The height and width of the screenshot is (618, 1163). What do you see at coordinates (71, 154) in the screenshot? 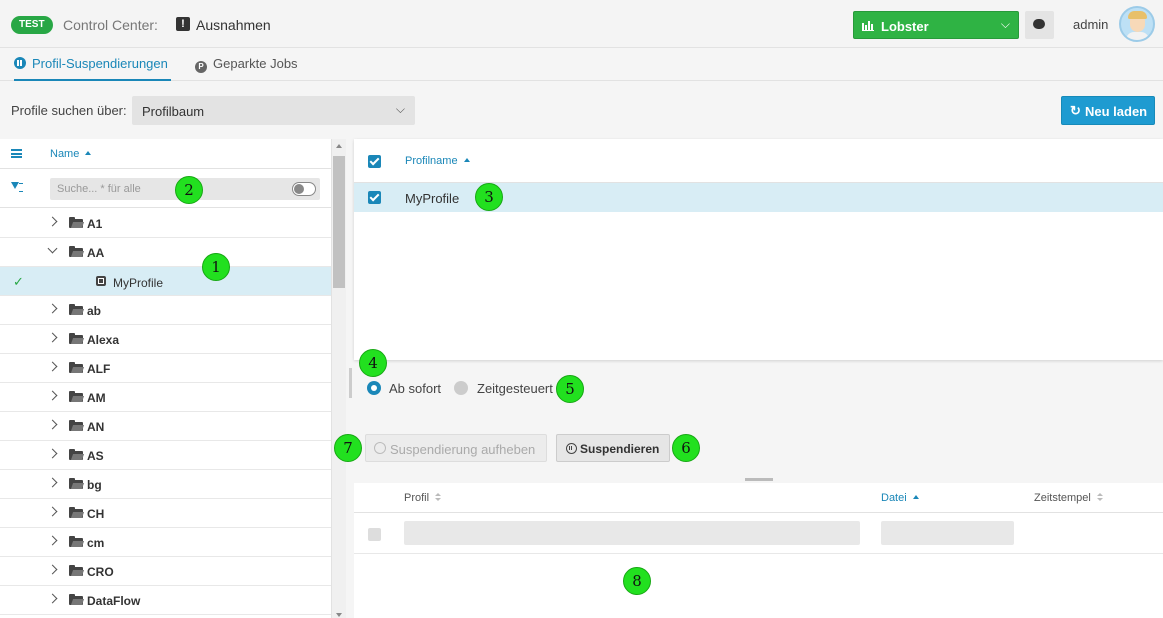
I see `column-name-header: Name` at bounding box center [71, 154].